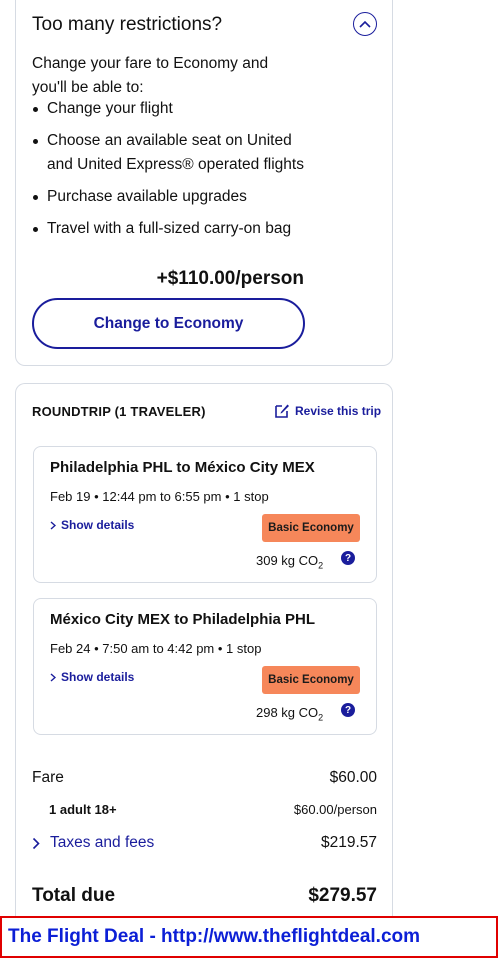  I want to click on collapse-button, so click(365, 24).